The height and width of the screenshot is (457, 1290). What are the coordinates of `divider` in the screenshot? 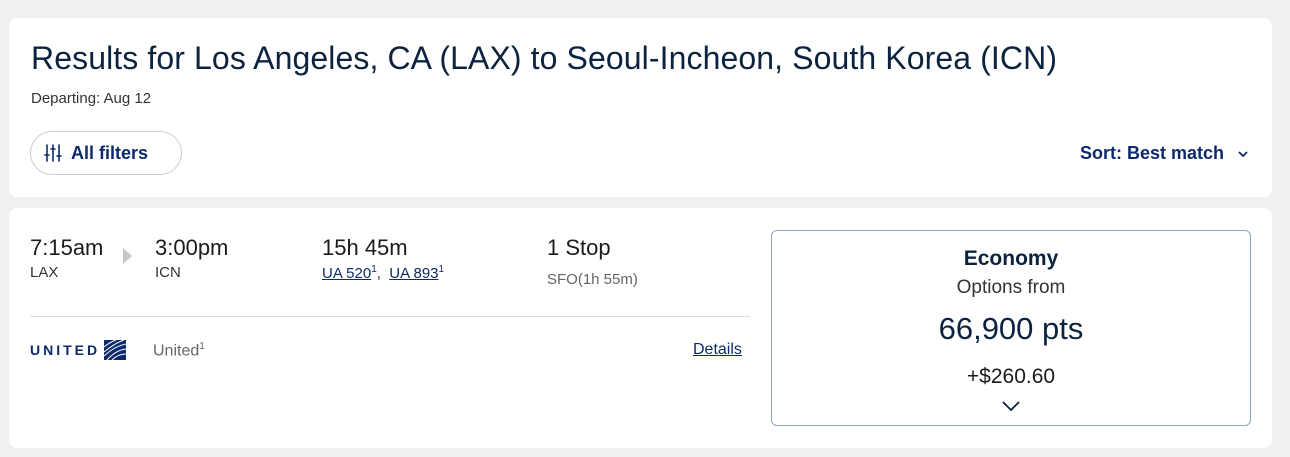 It's located at (390, 316).